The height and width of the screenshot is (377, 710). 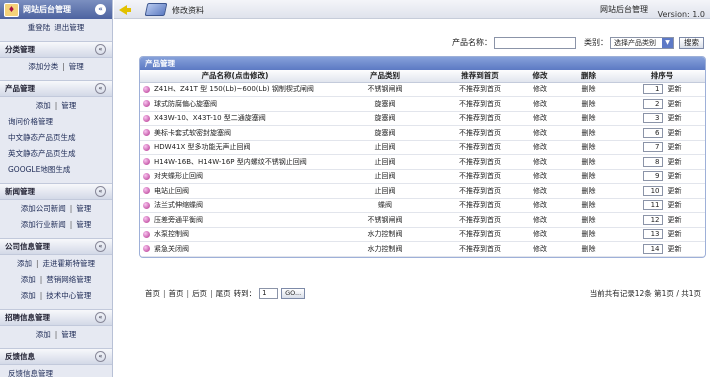 What do you see at coordinates (56, 317) in the screenshot?
I see `sidebar-section-header: 招聘信息管理 «` at bounding box center [56, 317].